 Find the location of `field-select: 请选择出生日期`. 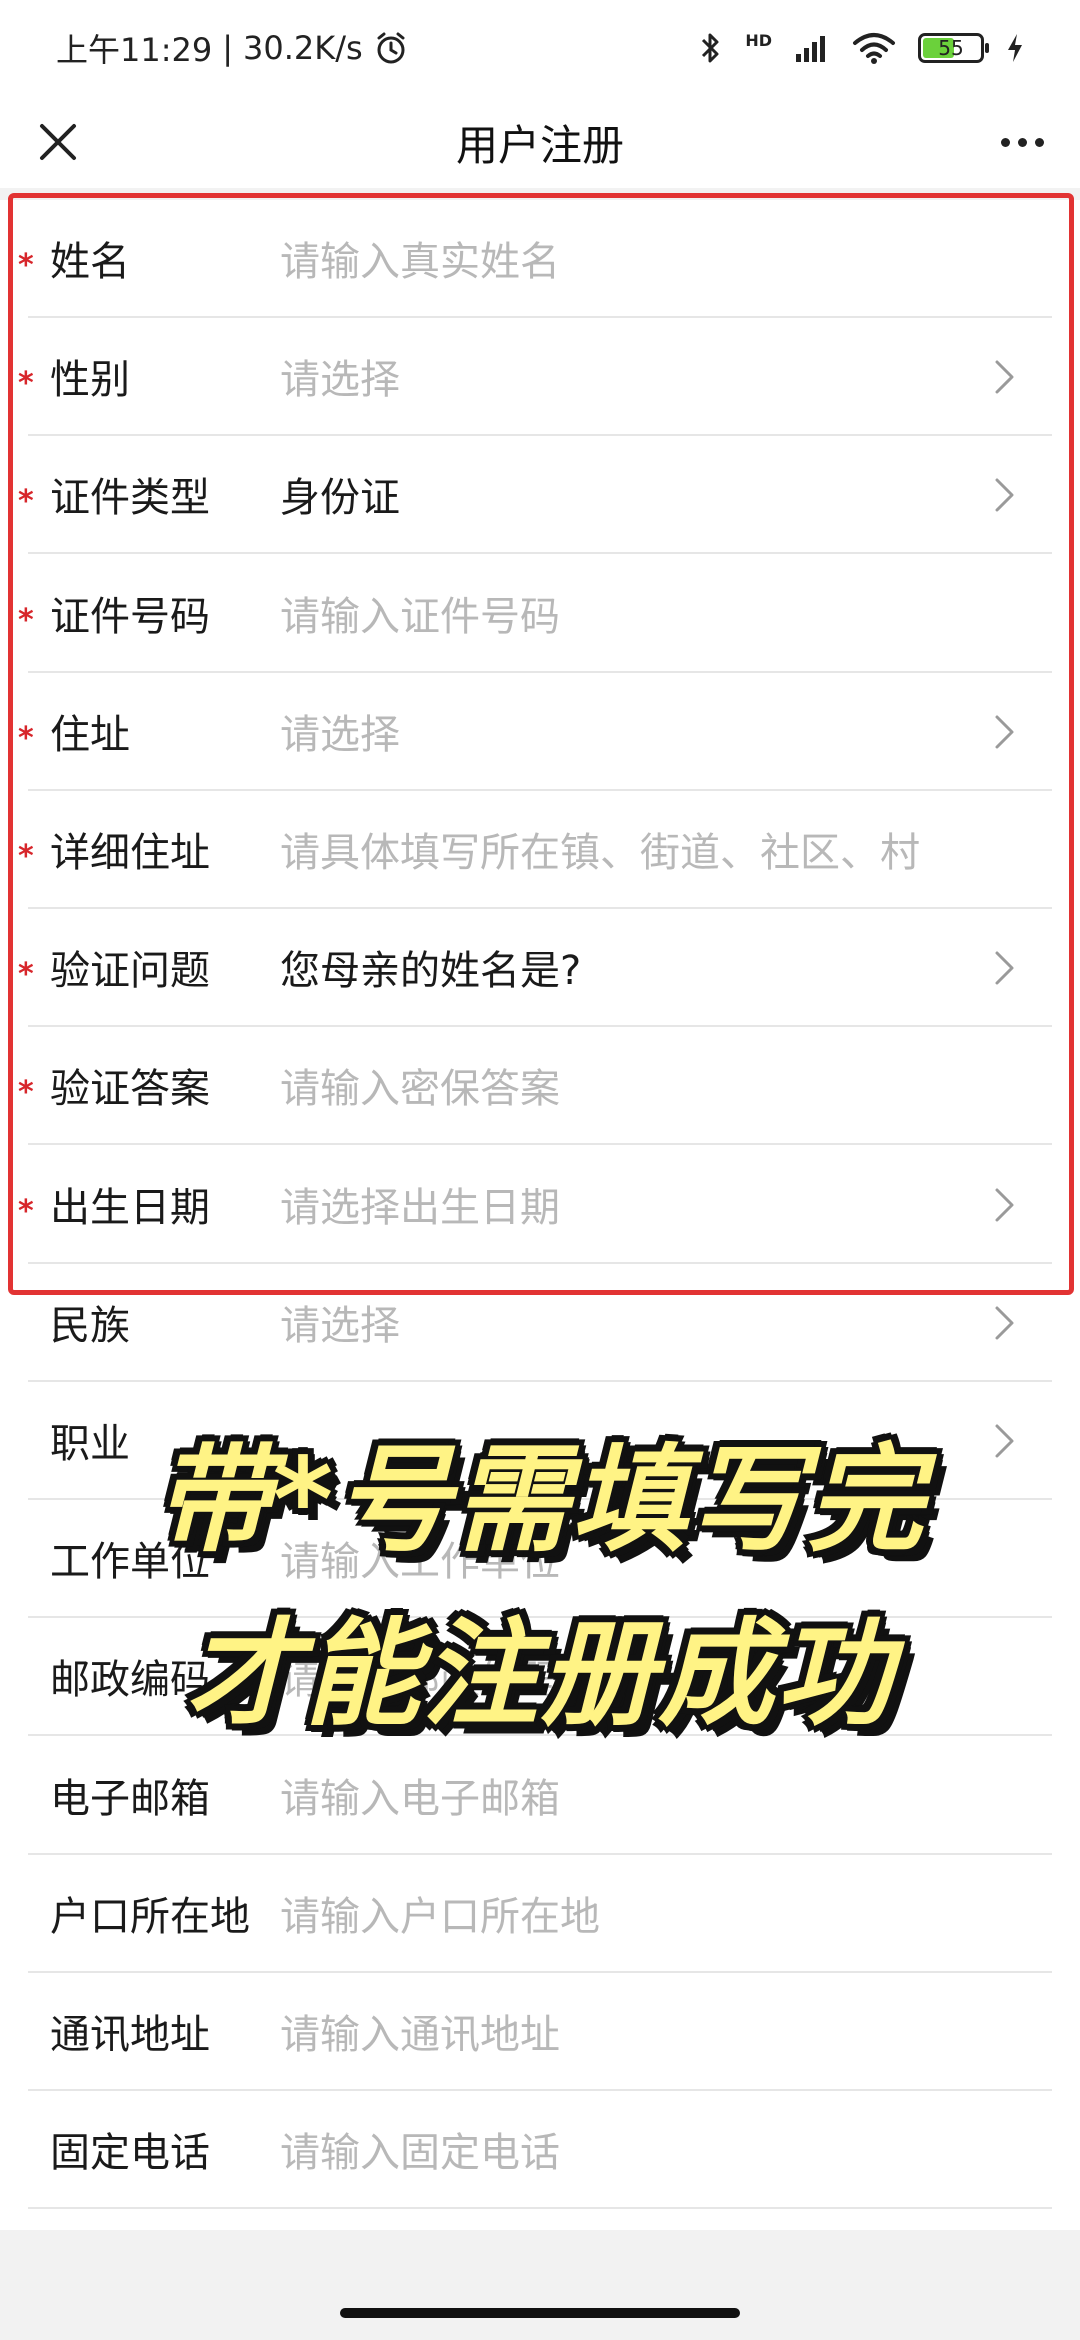

field-select: 请选择出生日期 is located at coordinates (420, 1204).